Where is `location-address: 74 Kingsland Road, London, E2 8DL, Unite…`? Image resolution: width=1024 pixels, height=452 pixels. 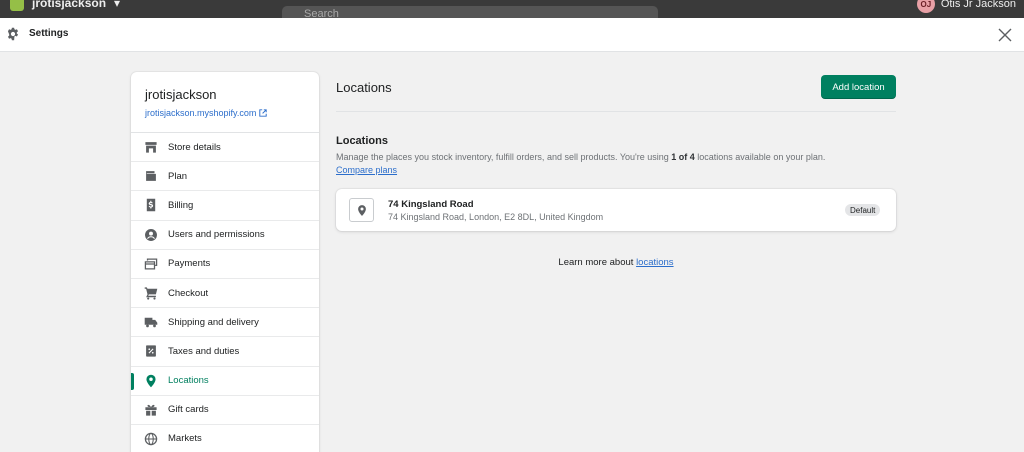 location-address: 74 Kingsland Road, London, E2 8DL, Unite… is located at coordinates (496, 217).